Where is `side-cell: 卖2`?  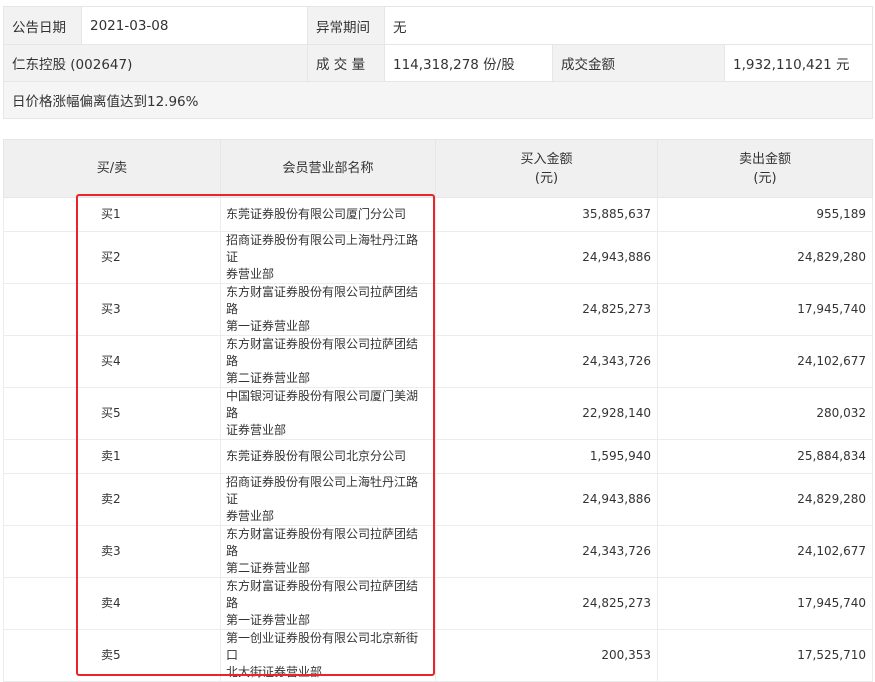
side-cell: 卖2 is located at coordinates (112, 499).